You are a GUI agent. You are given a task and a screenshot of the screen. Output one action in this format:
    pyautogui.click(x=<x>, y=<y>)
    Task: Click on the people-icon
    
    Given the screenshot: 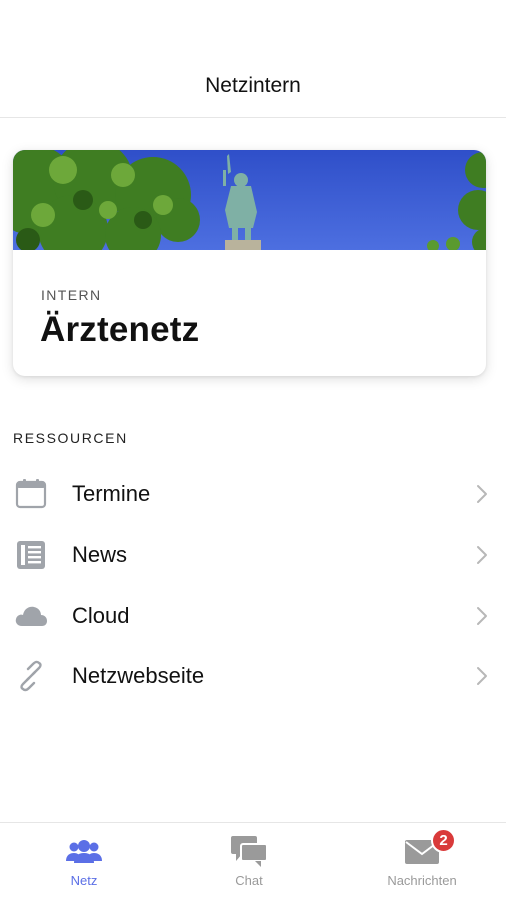 What is the action you would take?
    pyautogui.click(x=84, y=852)
    